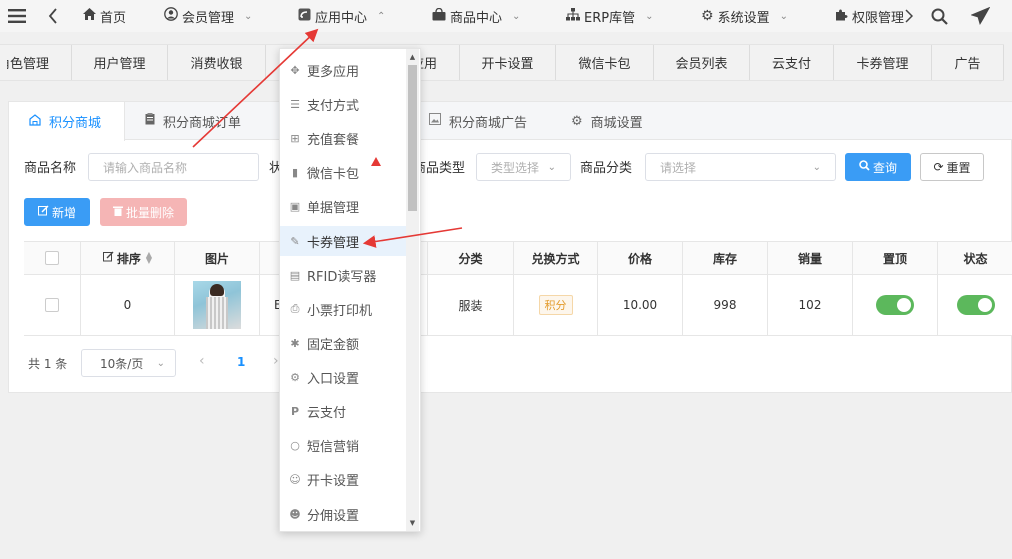  I want to click on annotation-triangle-marker, so click(376, 161).